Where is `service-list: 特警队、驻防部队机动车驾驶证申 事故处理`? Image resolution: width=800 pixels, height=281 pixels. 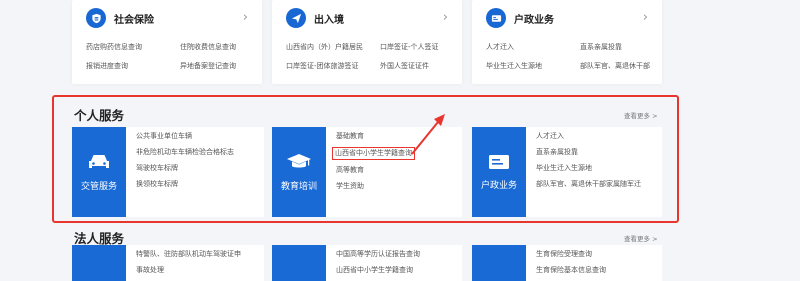
service-list: 特警队、驻防部队机动车驾驶证申 事故处理 is located at coordinates (188, 262).